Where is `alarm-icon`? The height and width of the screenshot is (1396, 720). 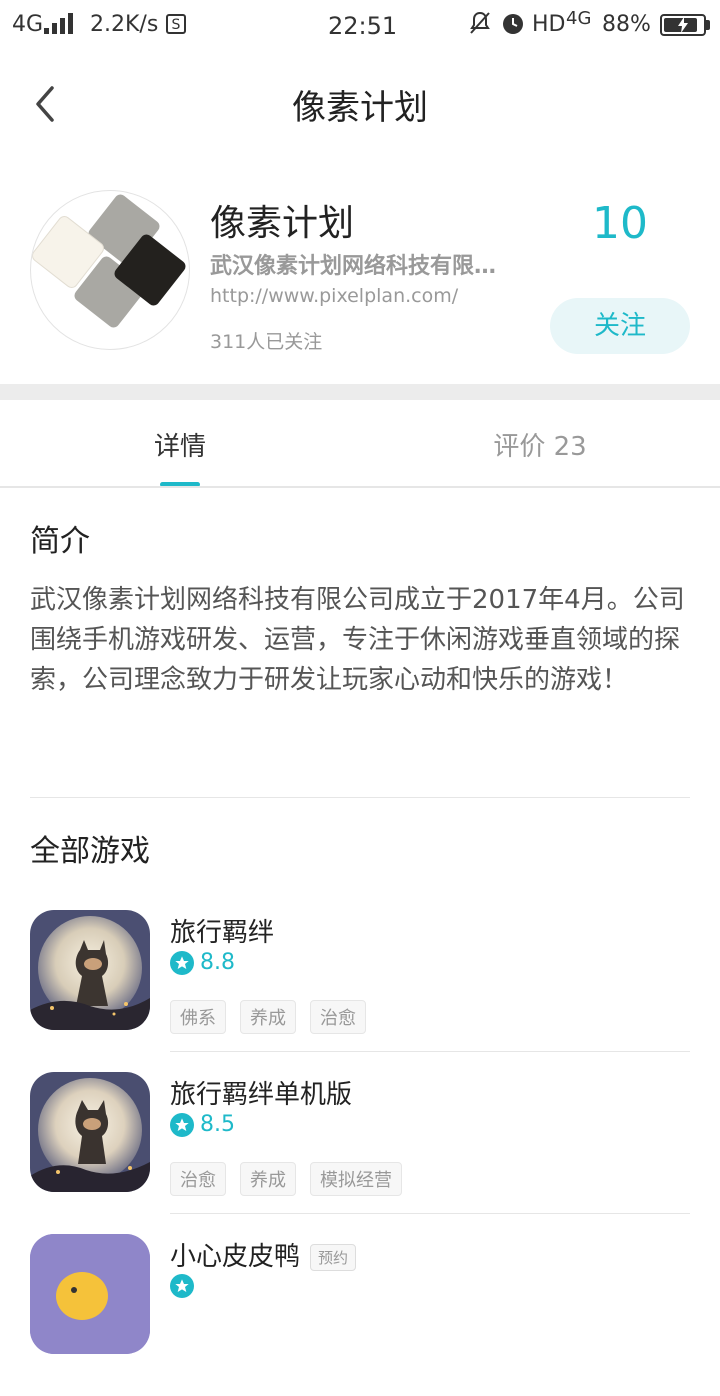
alarm-icon is located at coordinates (513, 26).